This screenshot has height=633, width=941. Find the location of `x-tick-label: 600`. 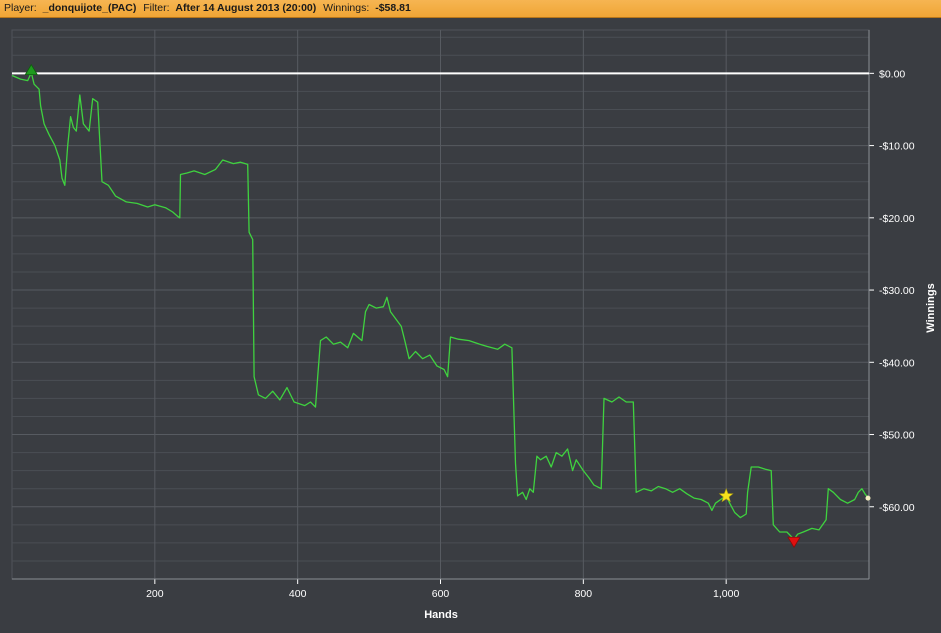

x-tick-label: 600 is located at coordinates (441, 594).